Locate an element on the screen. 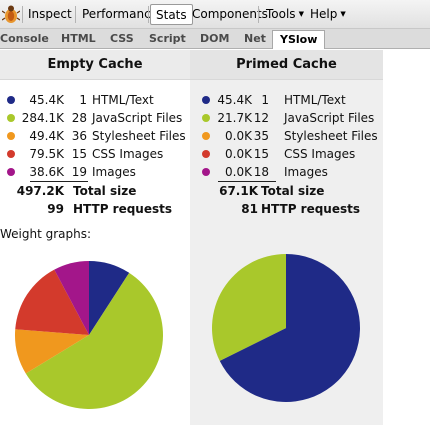 The width and height of the screenshot is (430, 425). stat-row-images: 38.6K 19 Images is located at coordinates (95, 172).